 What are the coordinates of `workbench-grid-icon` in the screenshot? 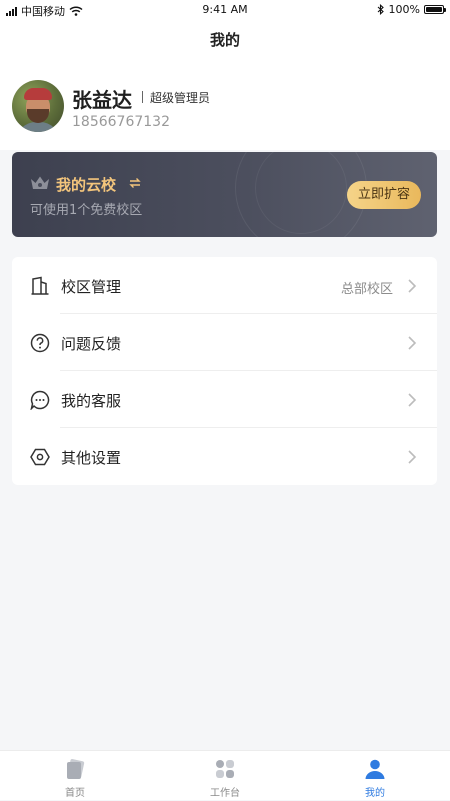 It's located at (225, 769).